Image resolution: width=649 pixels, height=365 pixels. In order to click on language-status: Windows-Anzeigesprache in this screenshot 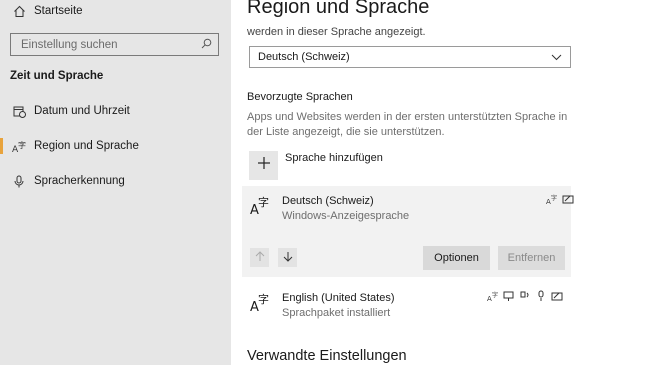, I will do `click(346, 216)`.